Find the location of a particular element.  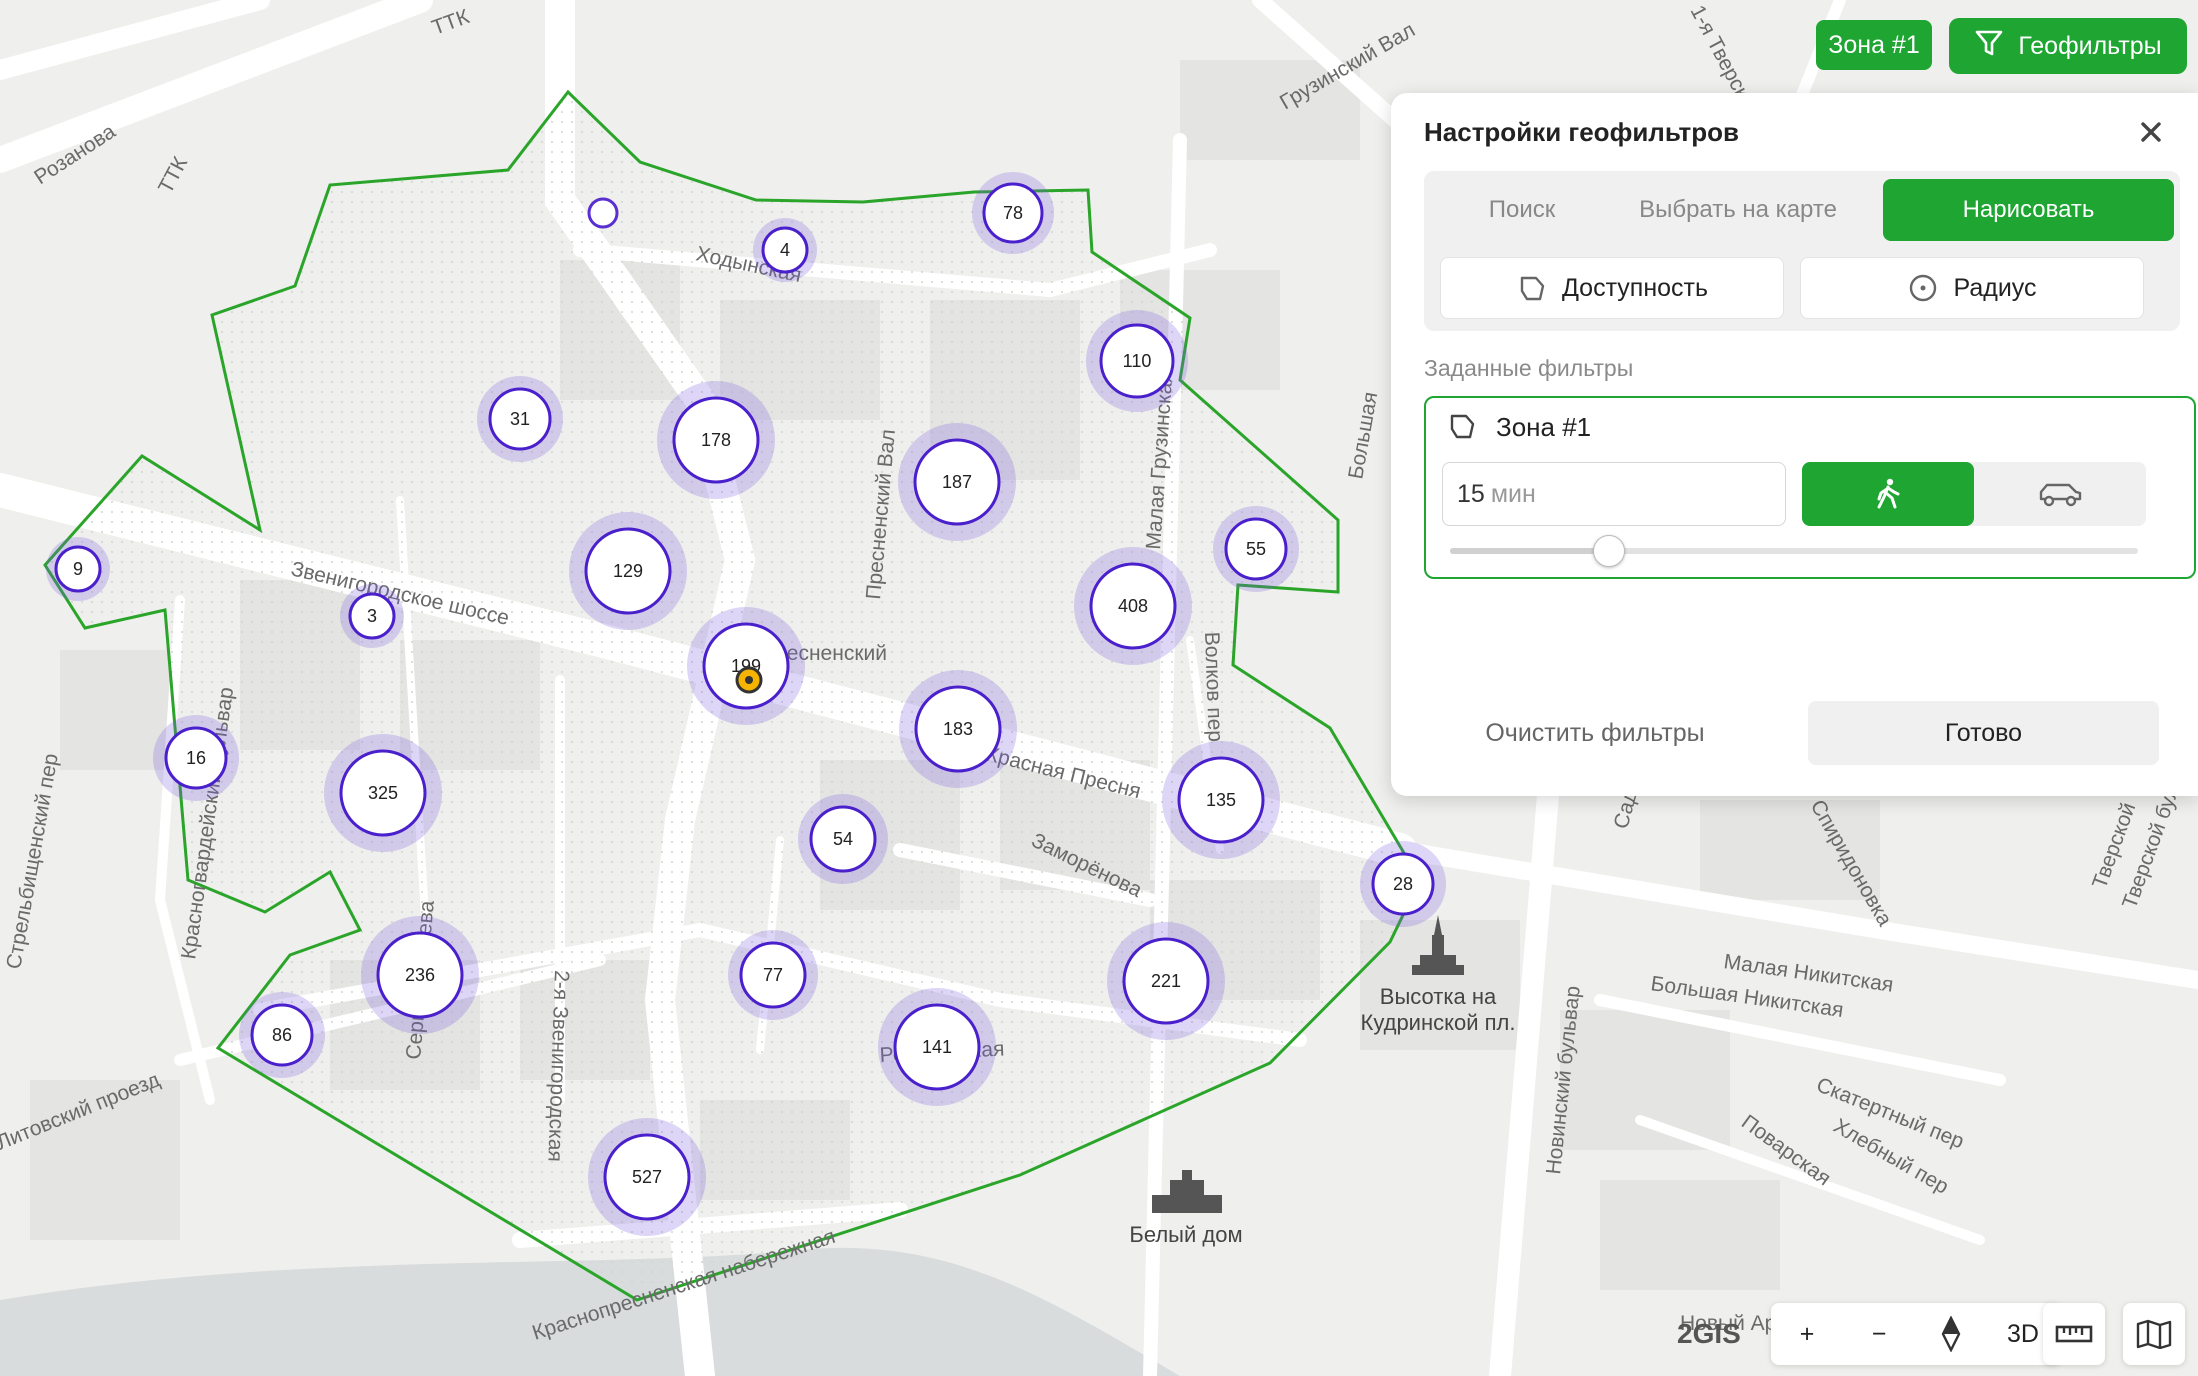

clear-filters-button: Очистить фильтры is located at coordinates (1595, 733).